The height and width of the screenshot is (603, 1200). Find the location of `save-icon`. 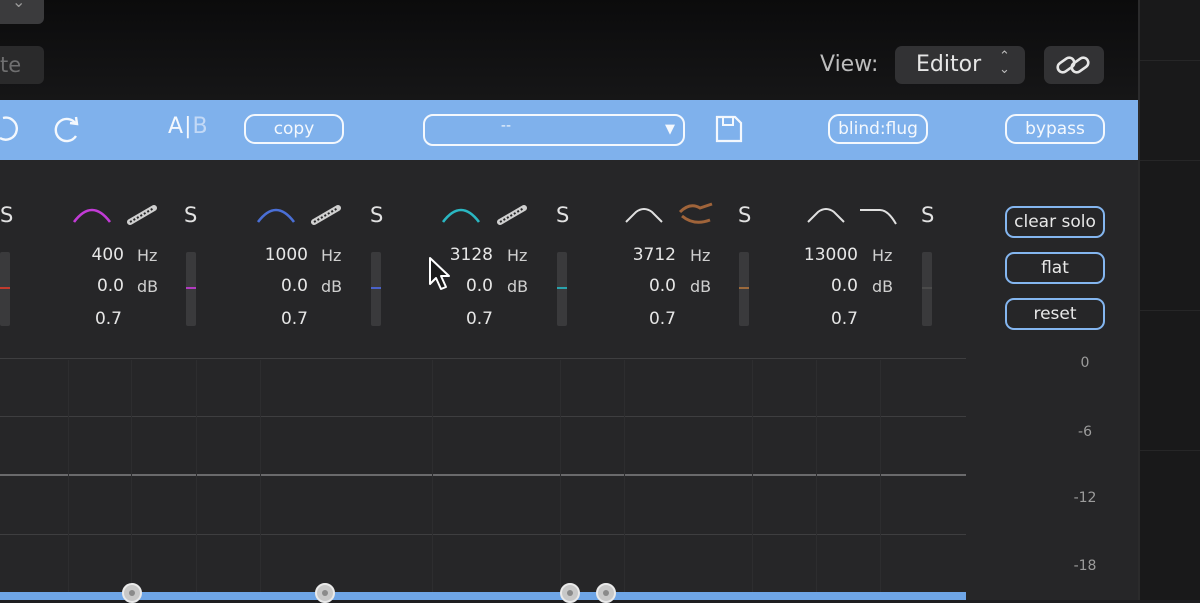

save-icon is located at coordinates (729, 129).